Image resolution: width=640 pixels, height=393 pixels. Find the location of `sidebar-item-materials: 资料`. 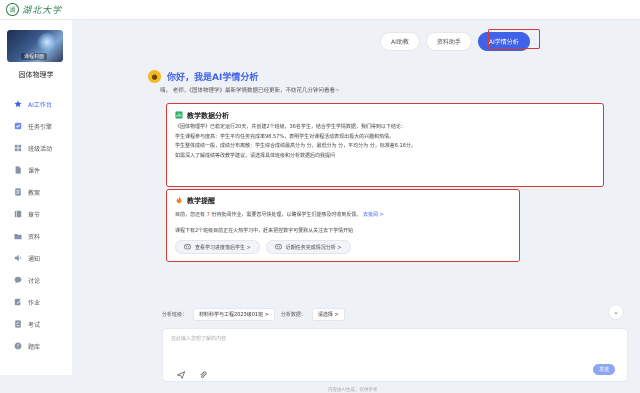

sidebar-item-materials: 资料 is located at coordinates (36, 236).